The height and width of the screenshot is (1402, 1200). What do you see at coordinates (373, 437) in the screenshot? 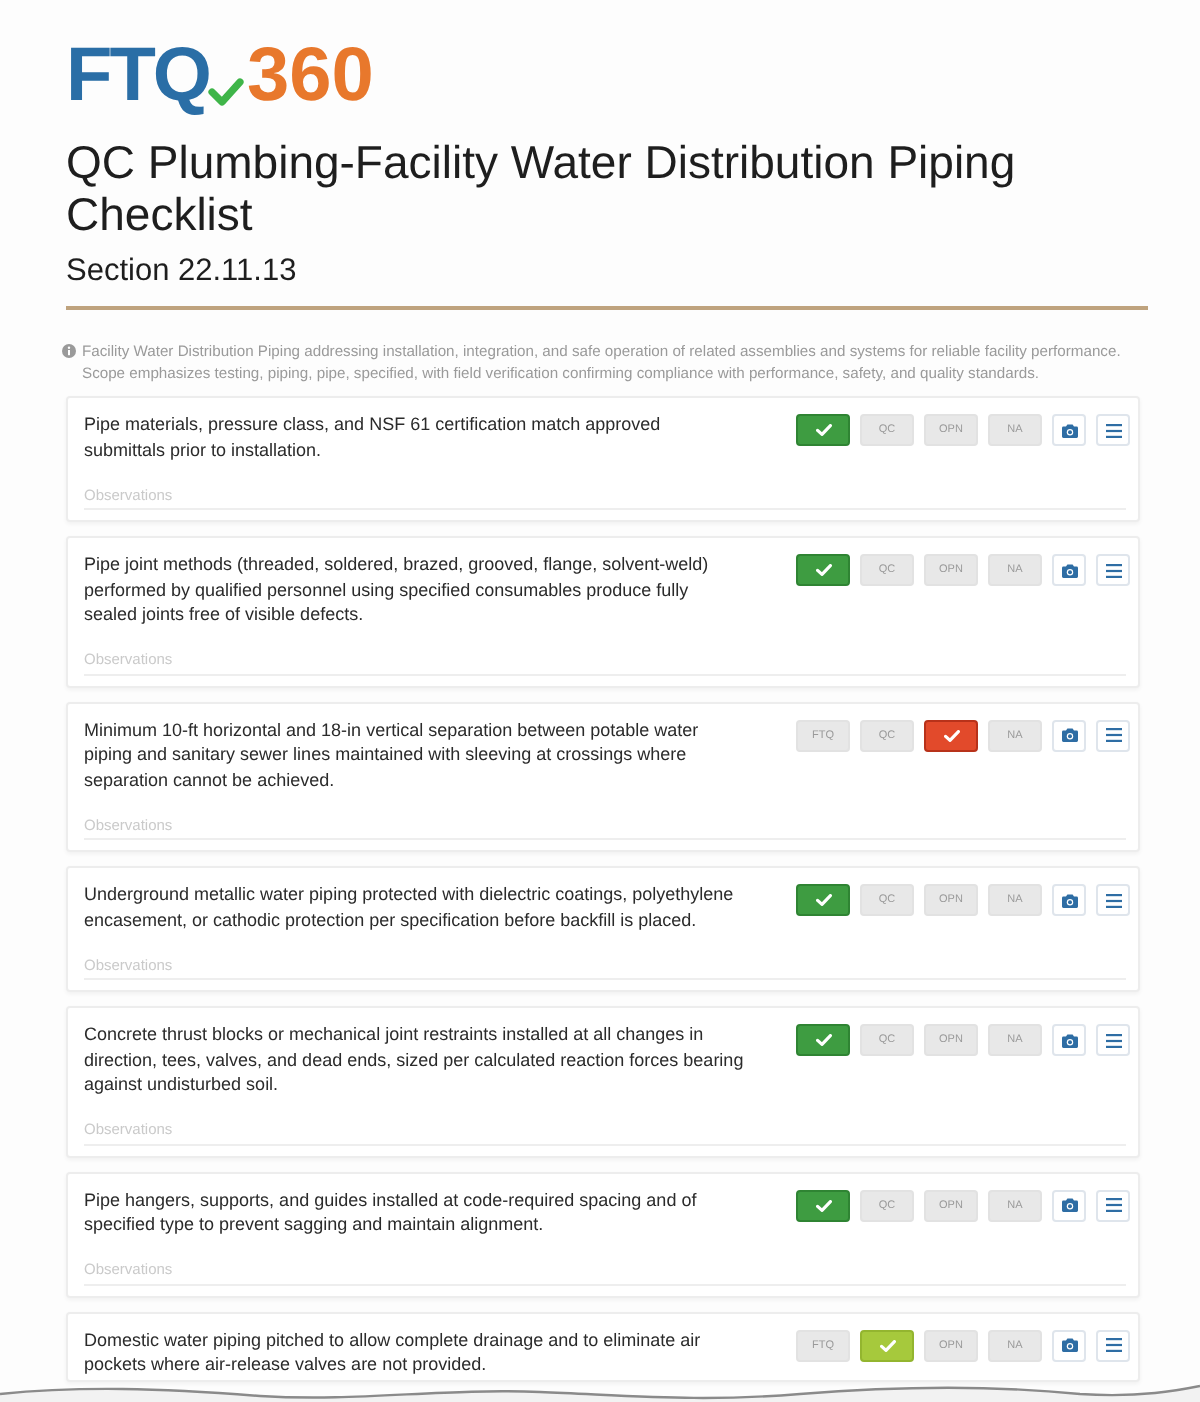
I see `checklist-item-text: Pipe materials, pressure class, and NSF 61 certification match approved submittals prior to installation.` at bounding box center [373, 437].